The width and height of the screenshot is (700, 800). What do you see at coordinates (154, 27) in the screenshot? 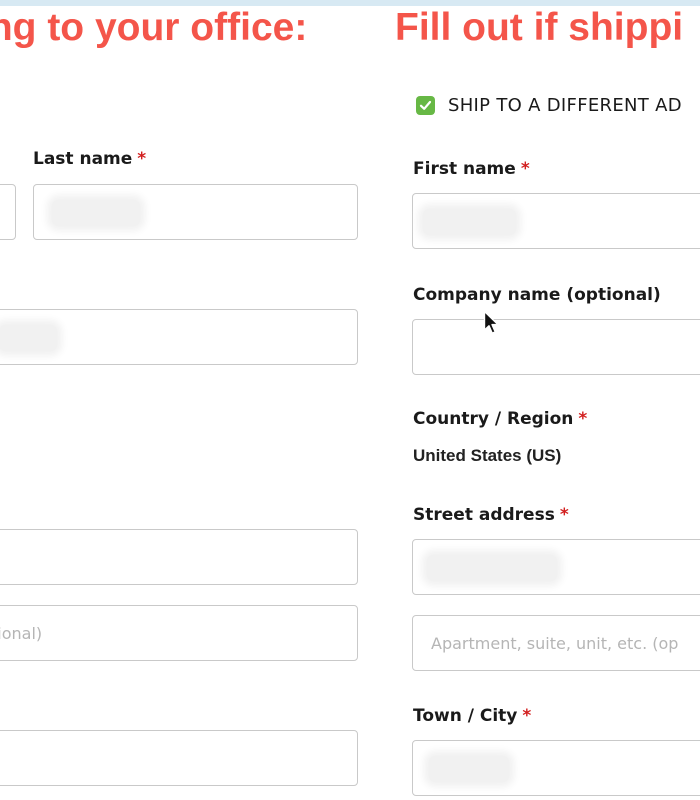
I see `left-heading: ing to your office:` at bounding box center [154, 27].